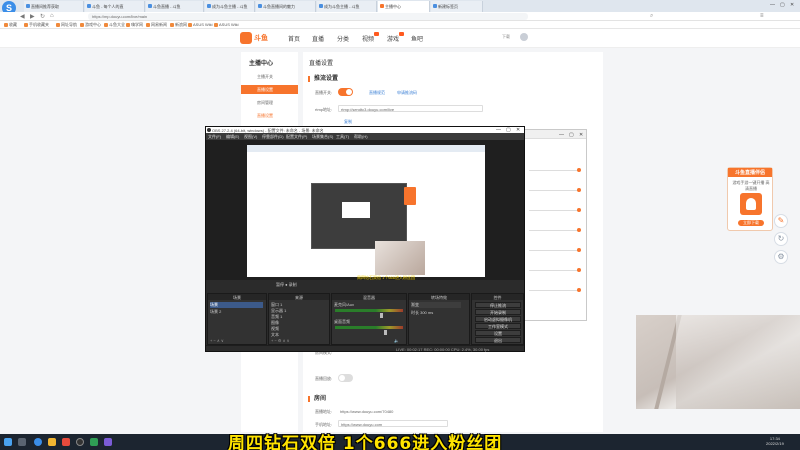 The image size is (800, 450). I want to click on bookmark: 斗鱼大全, so click(114, 25).